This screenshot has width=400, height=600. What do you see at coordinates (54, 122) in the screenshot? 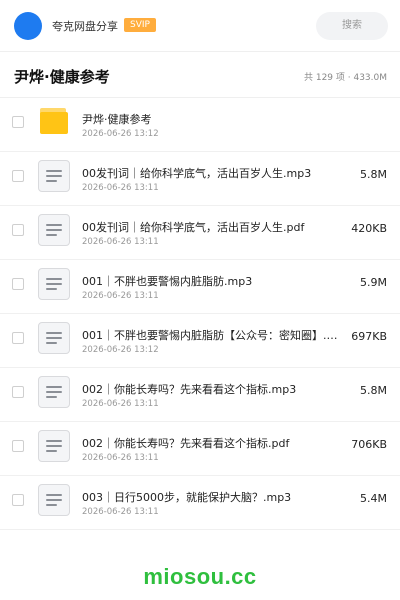
I see `folder-icon` at bounding box center [54, 122].